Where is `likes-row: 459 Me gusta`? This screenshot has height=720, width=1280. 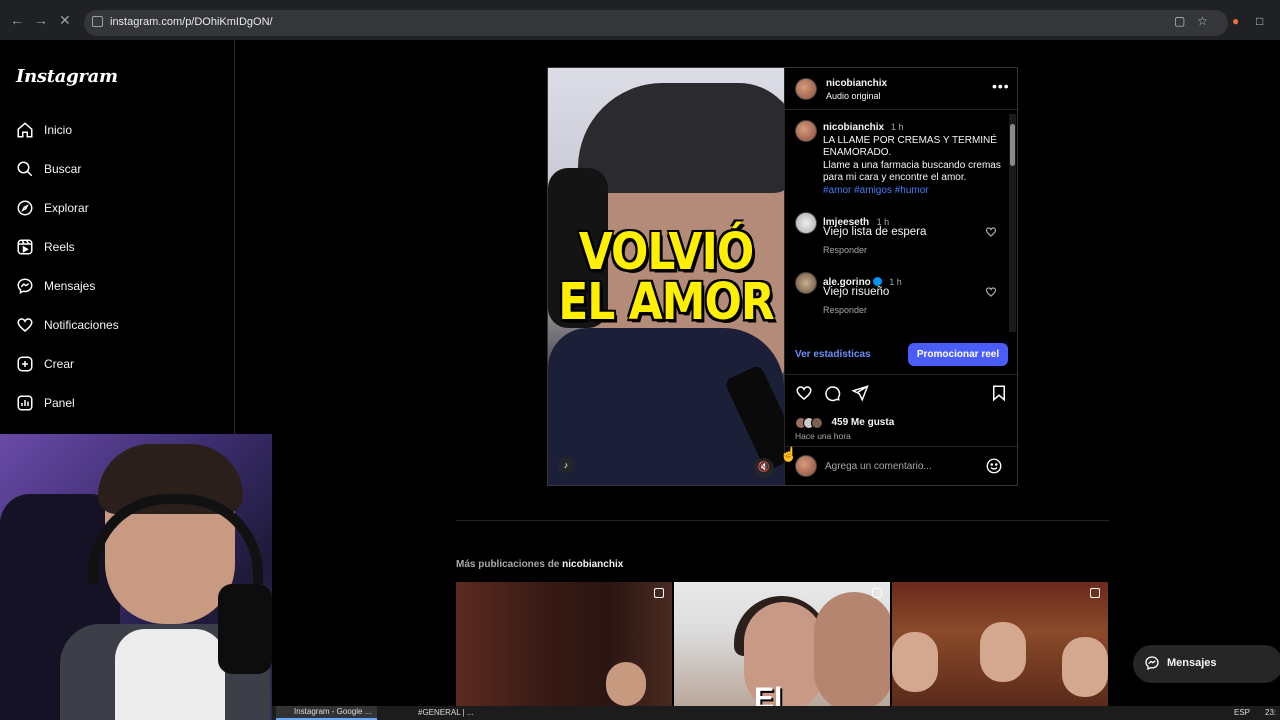
likes-row: 459 Me gusta is located at coordinates (844, 423).